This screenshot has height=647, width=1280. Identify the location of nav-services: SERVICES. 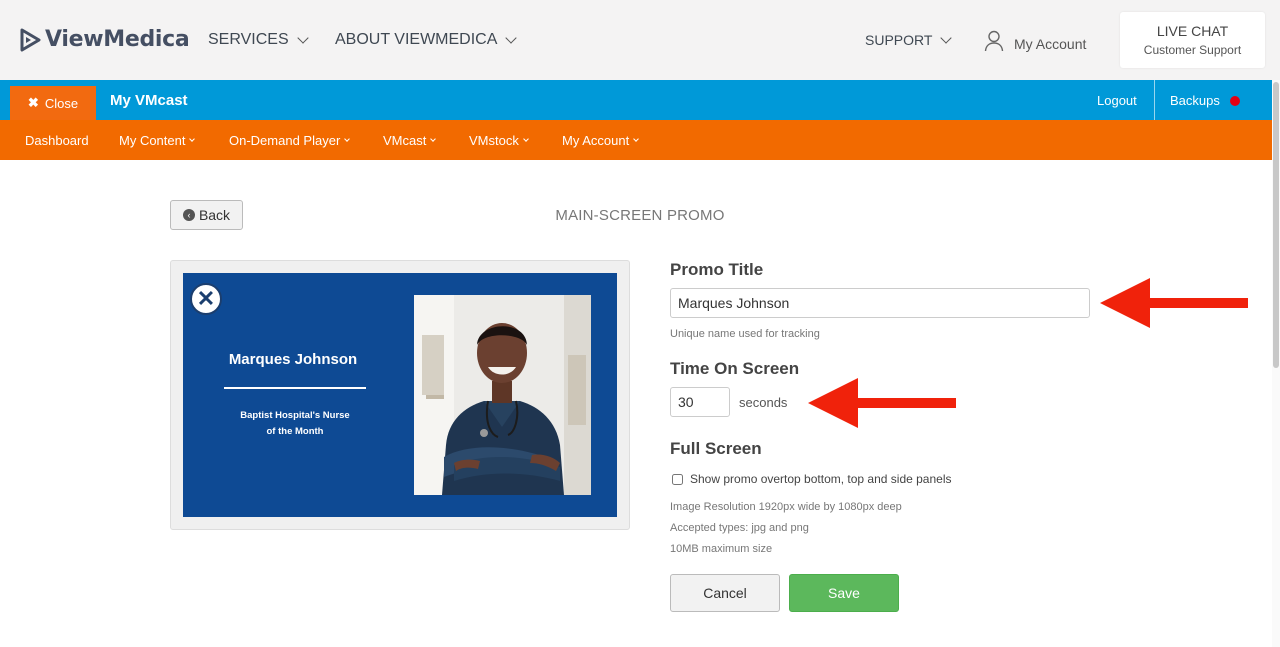
(258, 40).